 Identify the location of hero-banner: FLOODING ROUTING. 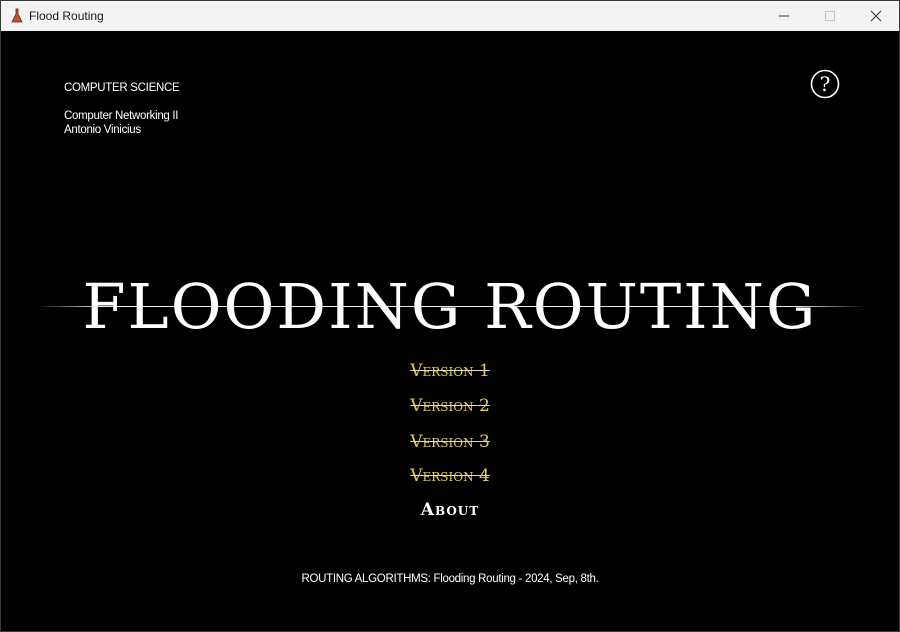
(450, 307).